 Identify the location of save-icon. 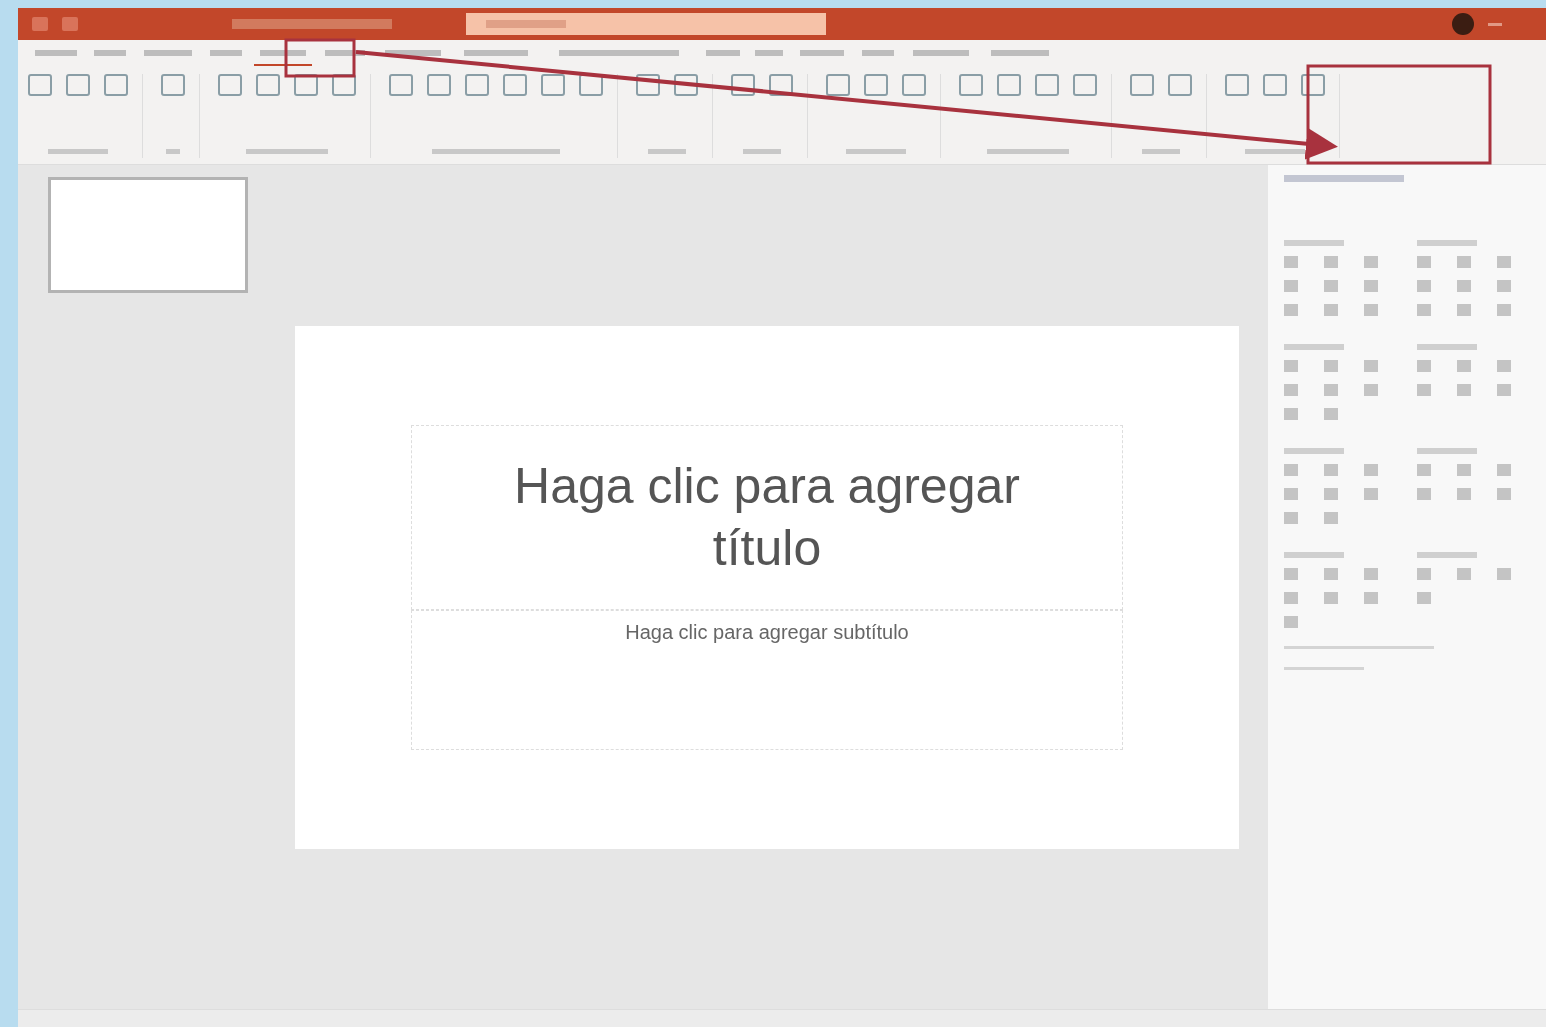
(70, 24).